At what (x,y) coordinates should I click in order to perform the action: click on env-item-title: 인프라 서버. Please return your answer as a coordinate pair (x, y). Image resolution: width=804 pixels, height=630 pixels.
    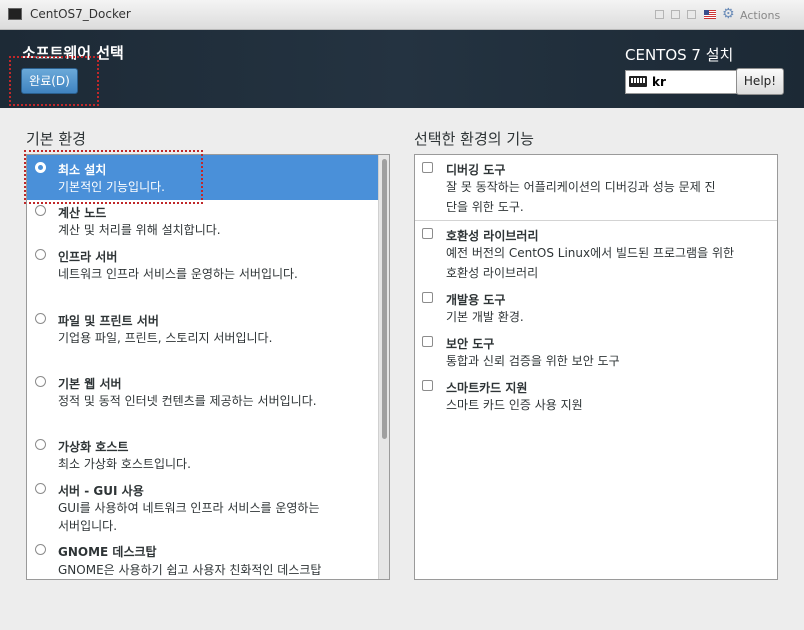
    Looking at the image, I should click on (88, 257).